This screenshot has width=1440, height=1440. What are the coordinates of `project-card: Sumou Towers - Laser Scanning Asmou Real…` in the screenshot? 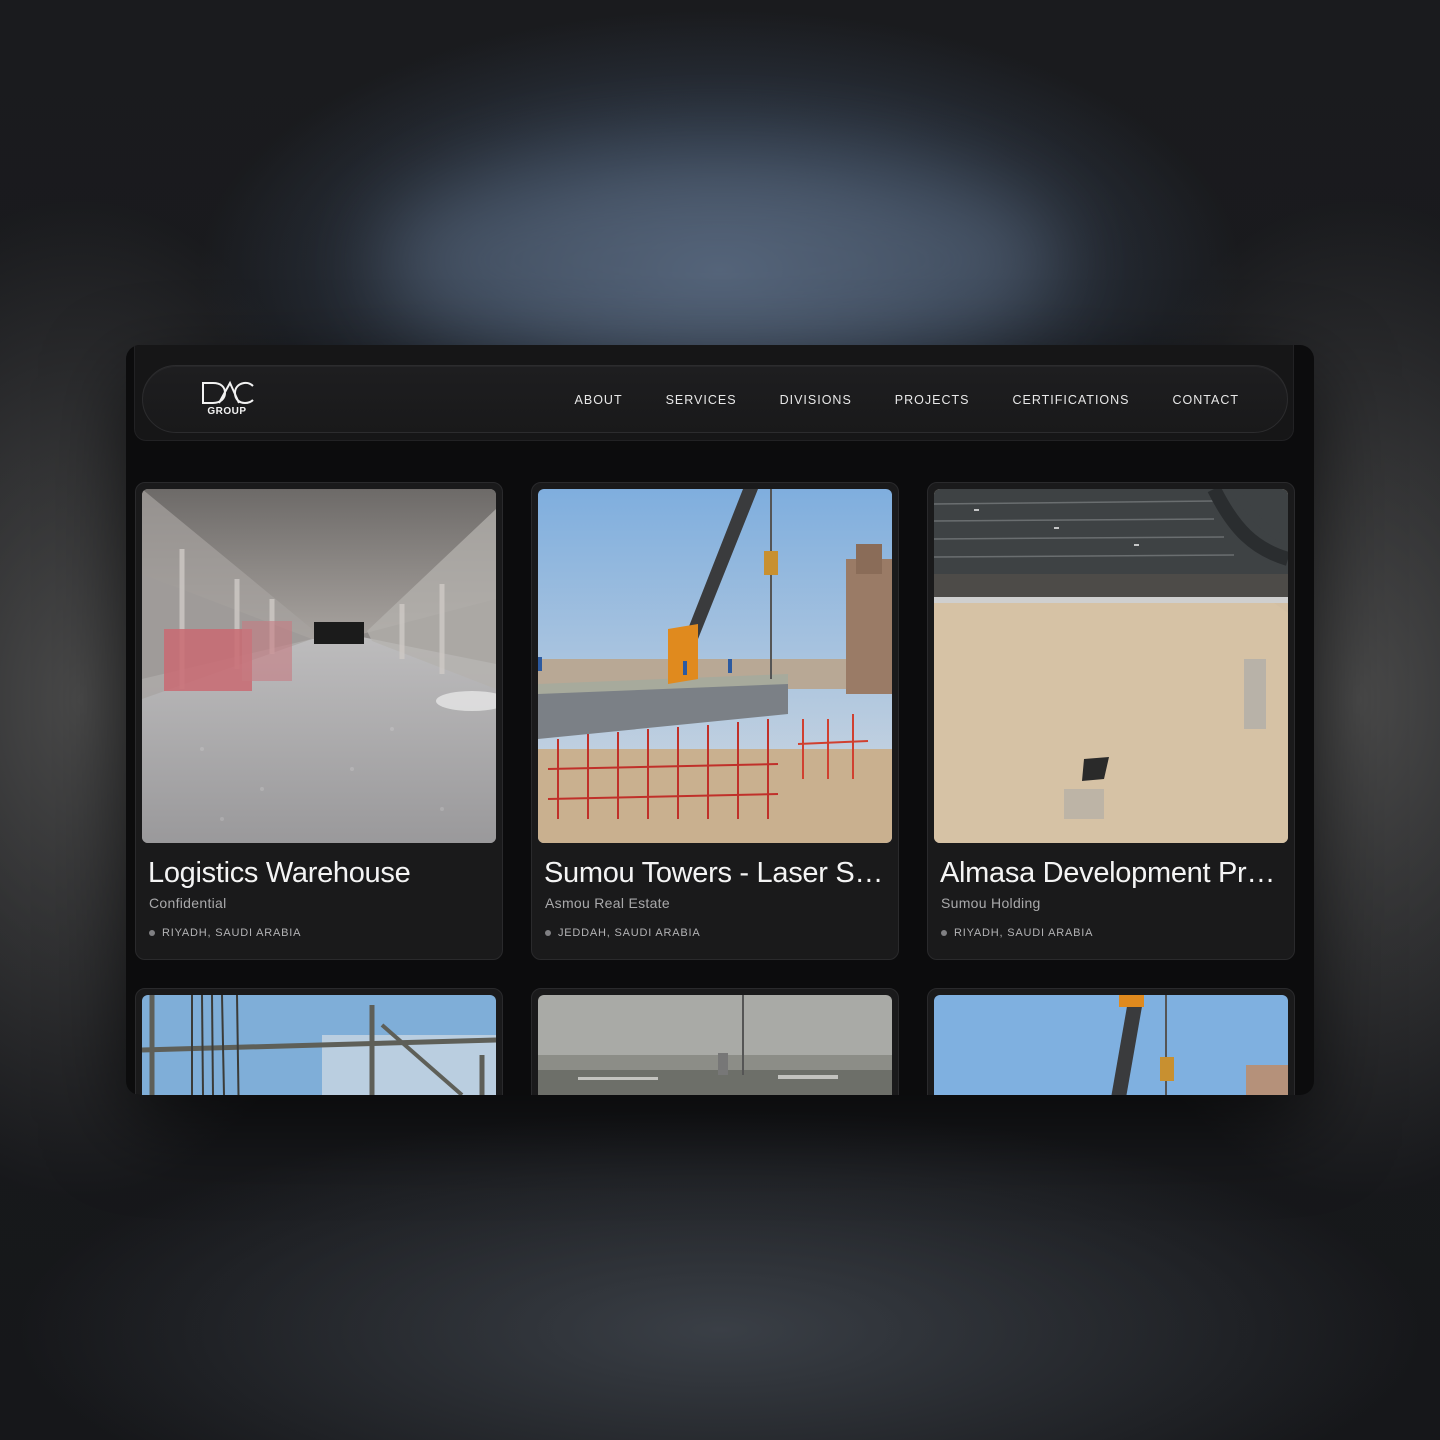 It's located at (715, 721).